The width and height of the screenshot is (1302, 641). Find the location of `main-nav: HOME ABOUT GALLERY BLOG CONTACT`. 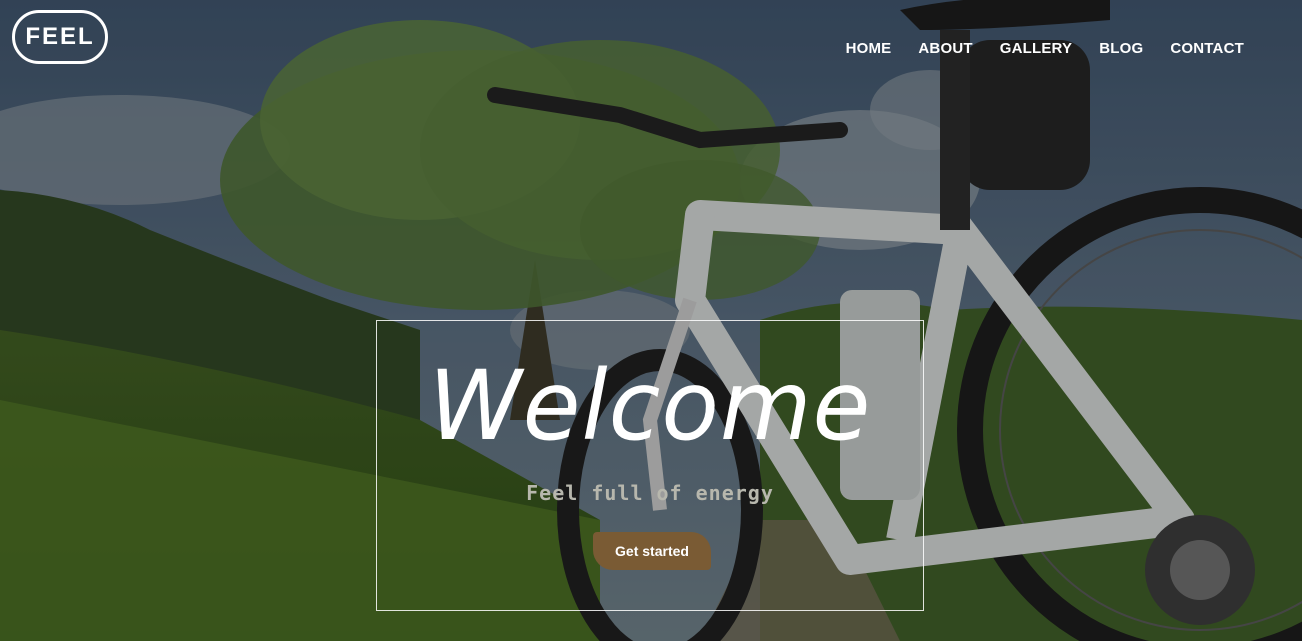

main-nav: HOME ABOUT GALLERY BLOG CONTACT is located at coordinates (1031, 49).